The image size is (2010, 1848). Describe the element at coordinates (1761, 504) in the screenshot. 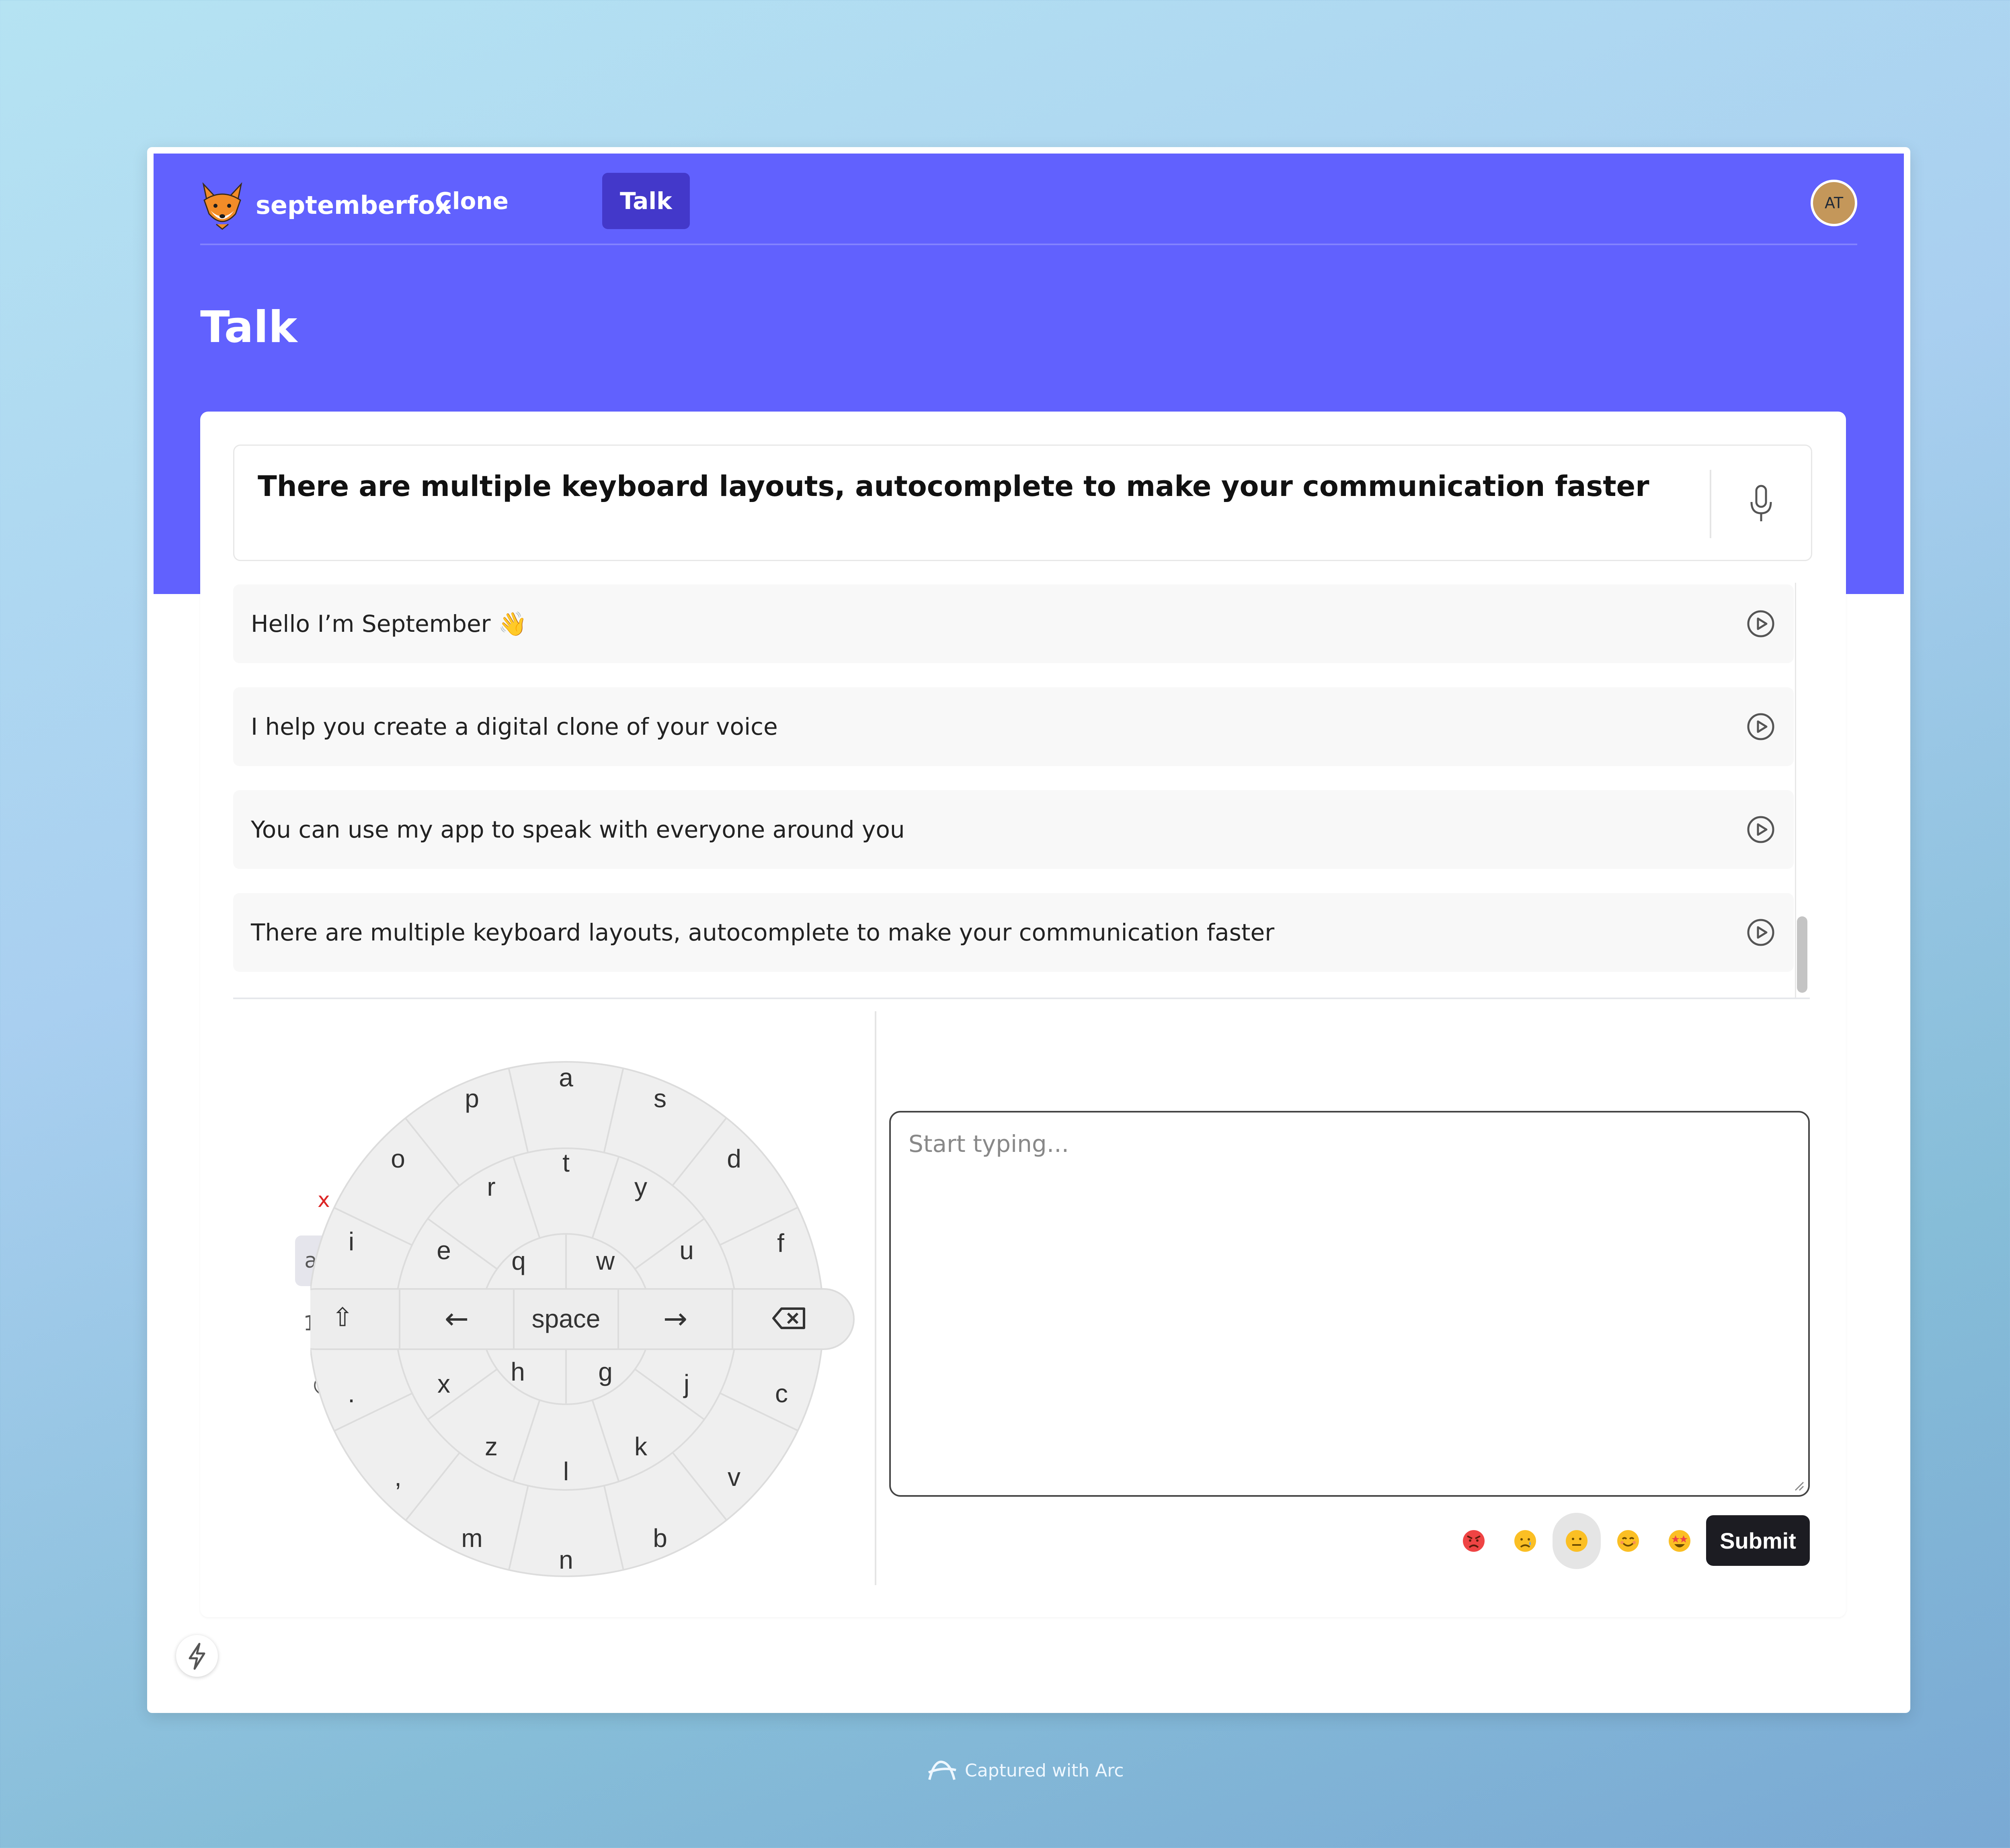

I see `microphone-icon` at that location.